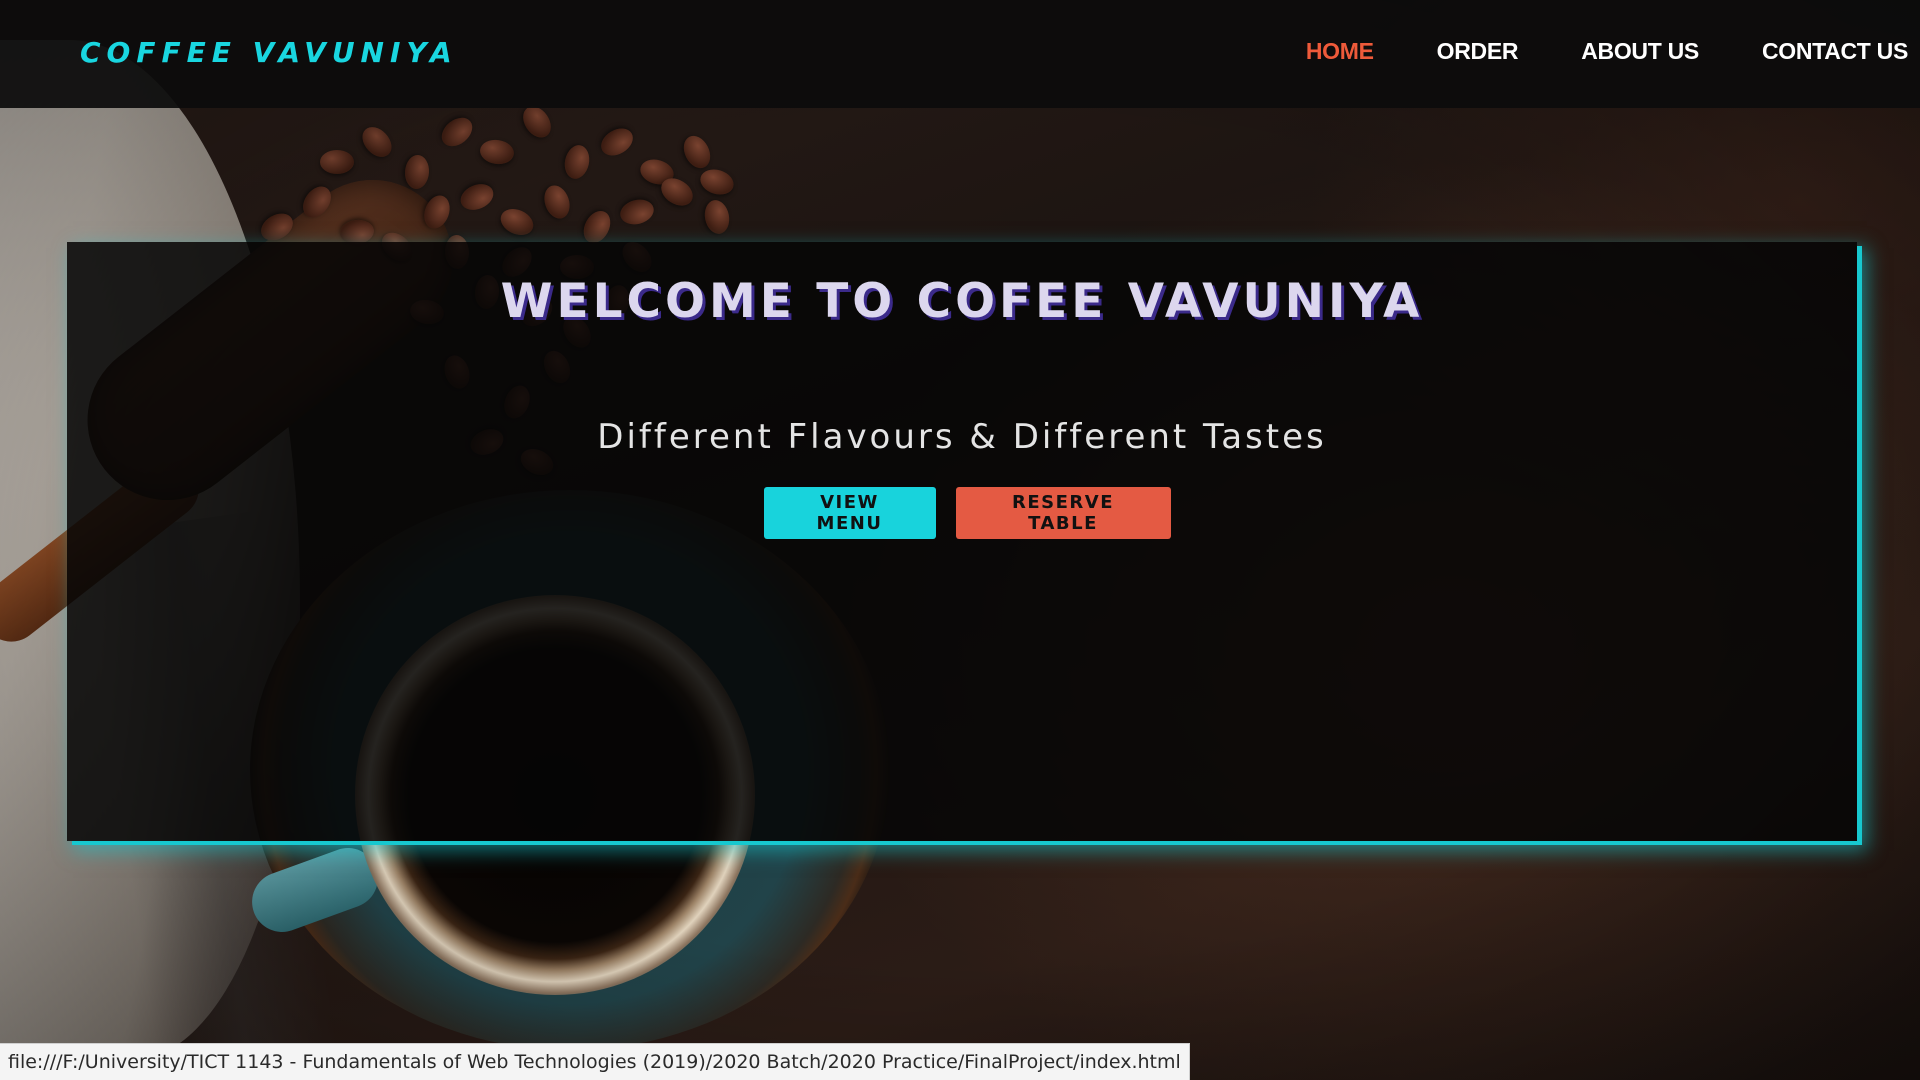 This screenshot has height=1080, width=1920. What do you see at coordinates (849, 513) in the screenshot?
I see `view-menu-button: VIEW MENU` at bounding box center [849, 513].